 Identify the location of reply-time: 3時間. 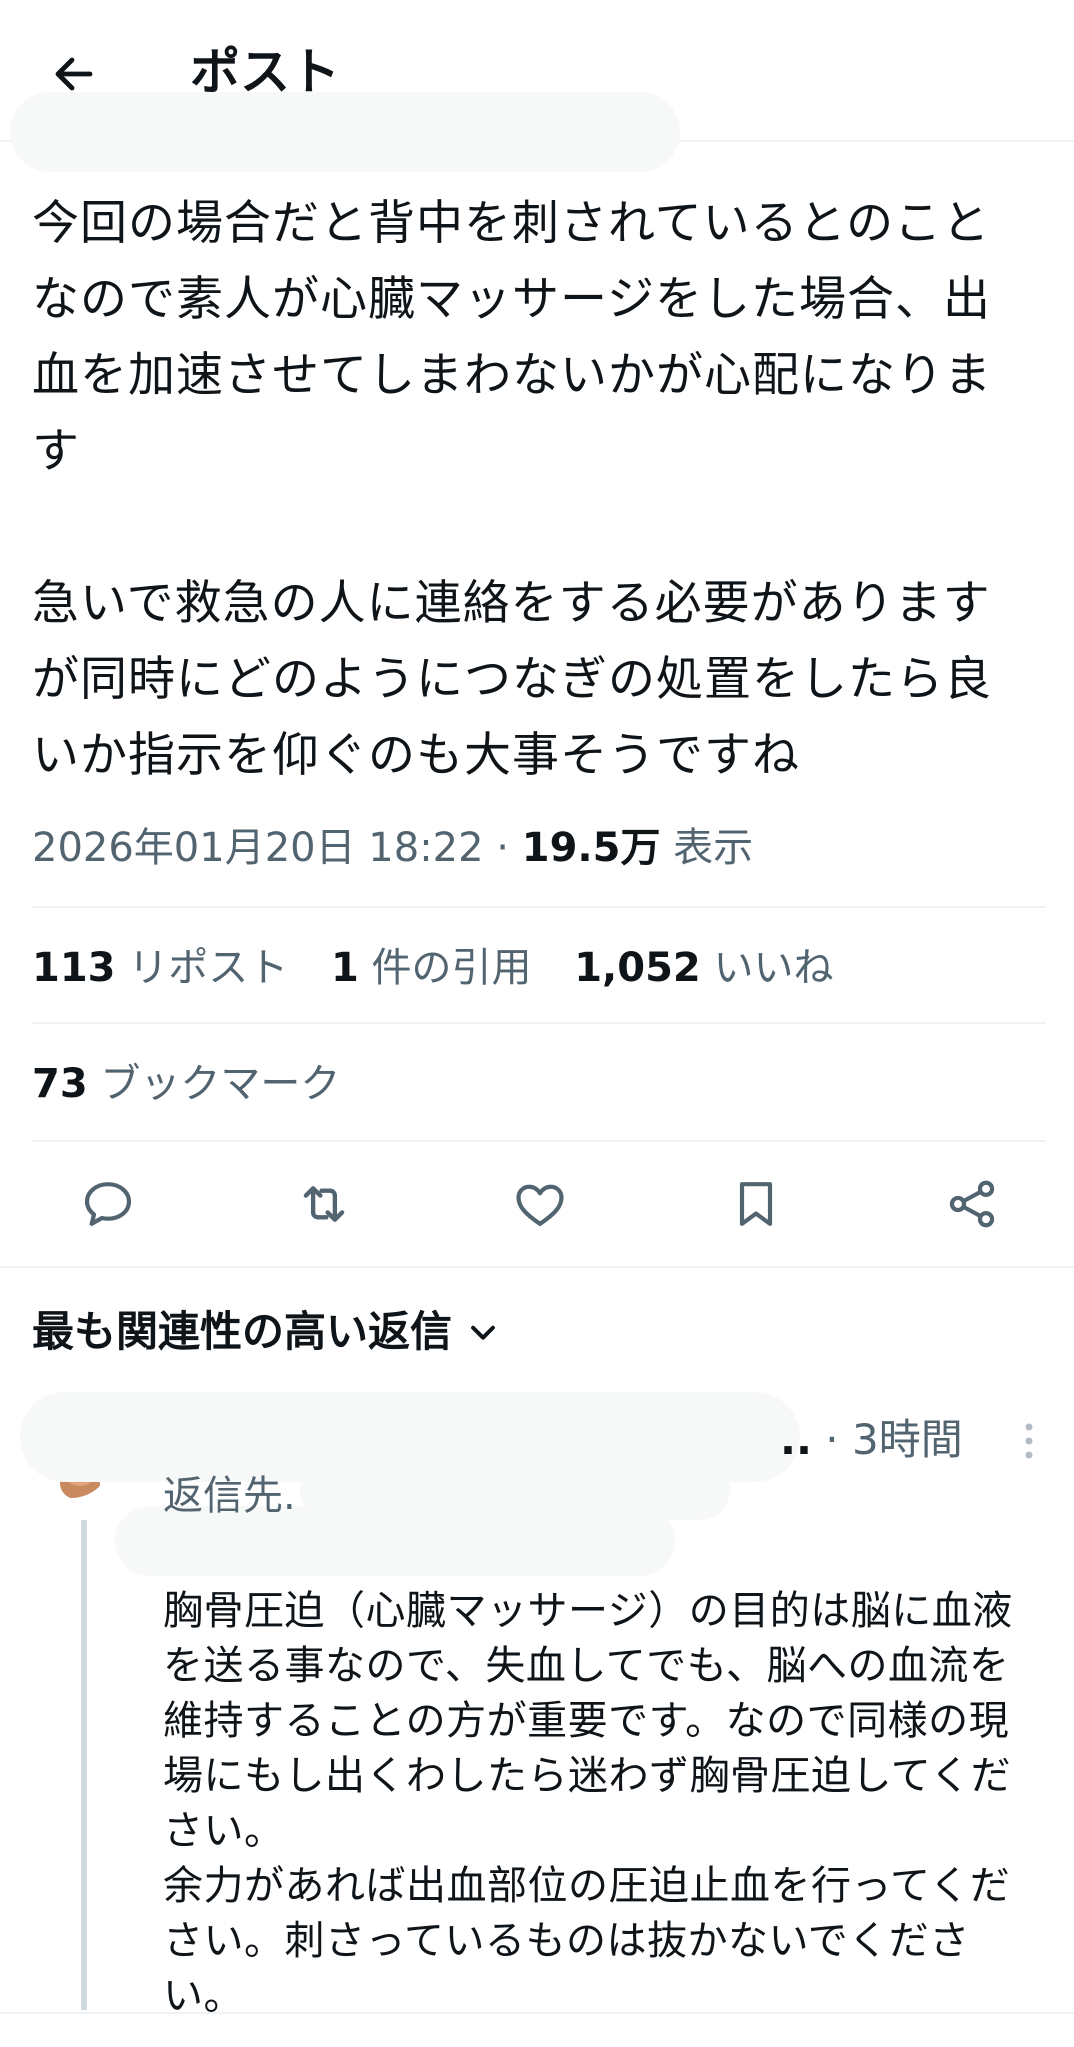
(907, 1439).